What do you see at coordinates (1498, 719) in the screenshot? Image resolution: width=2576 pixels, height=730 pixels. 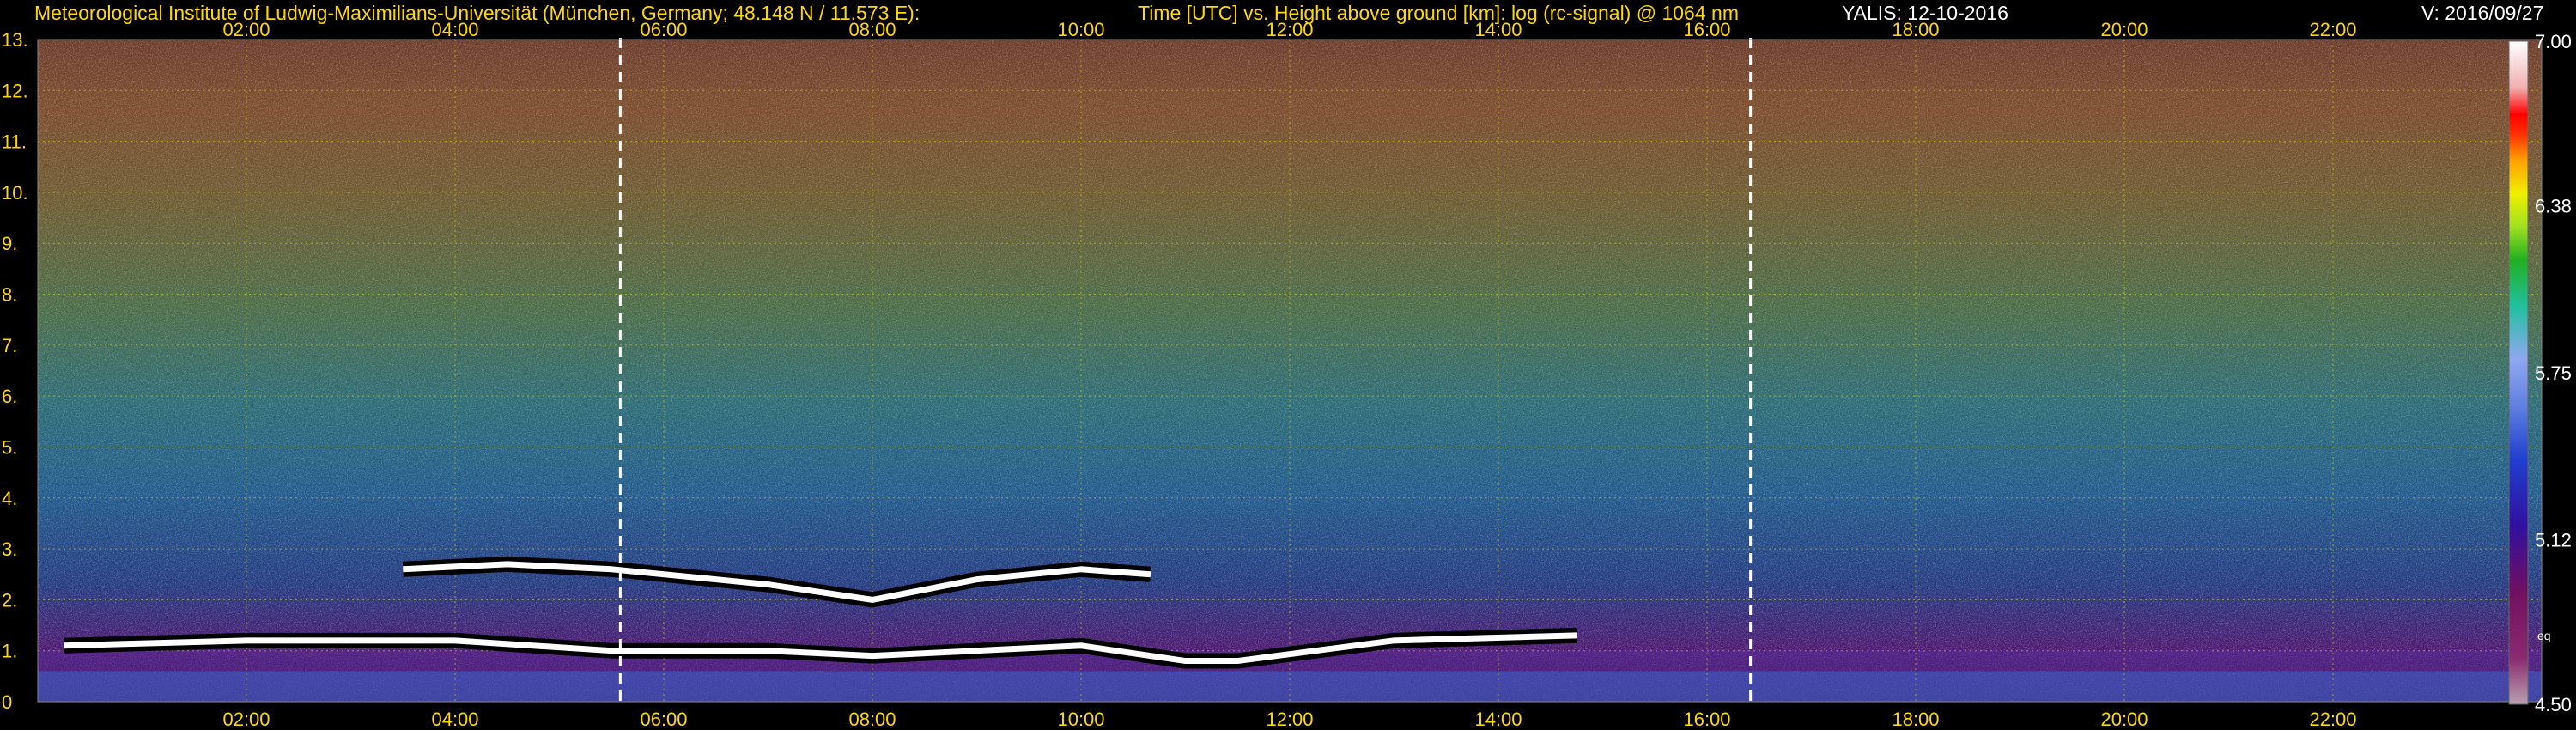 I see `x-tick-label-bottom: 14:00` at bounding box center [1498, 719].